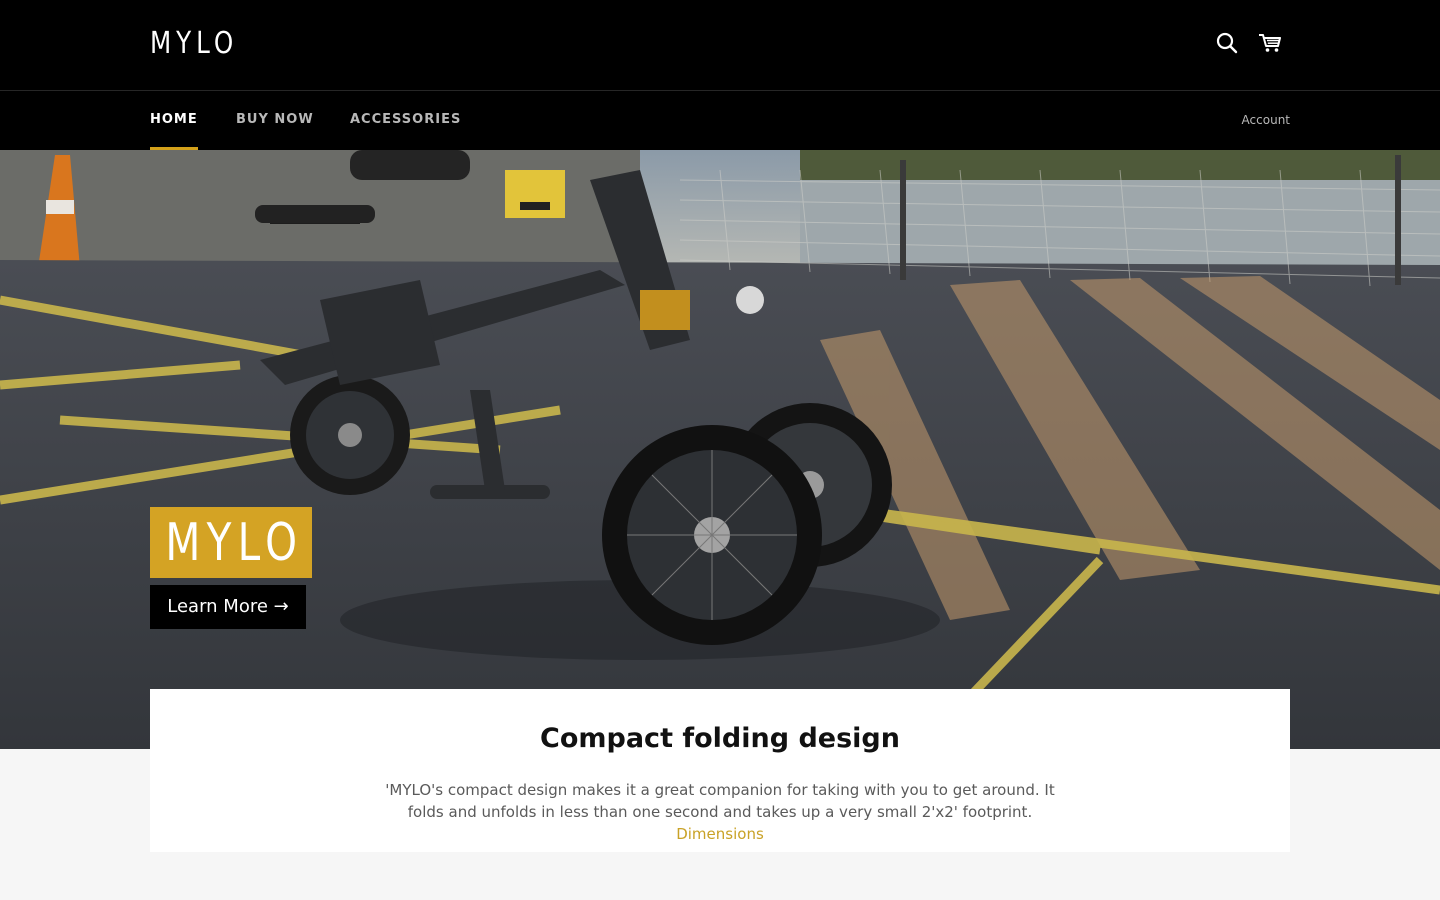  I want to click on hero-brand-badge: MYLO, so click(231, 542).